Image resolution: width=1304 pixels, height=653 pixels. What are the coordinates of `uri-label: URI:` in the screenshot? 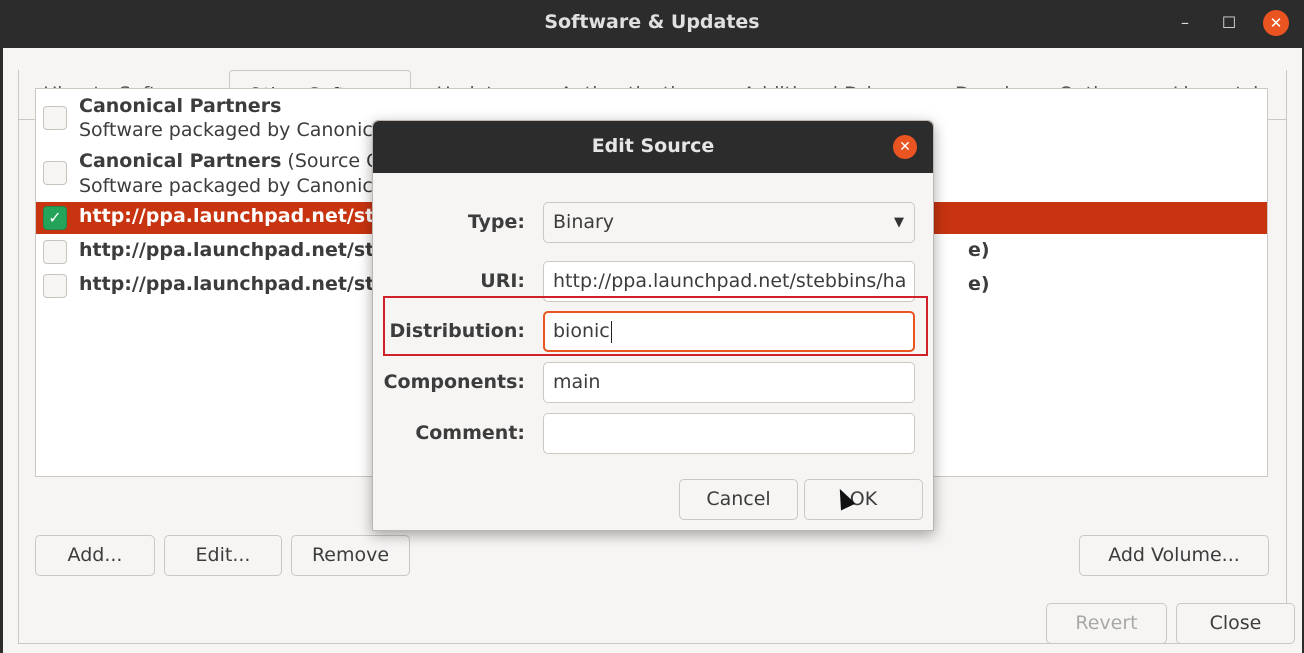 It's located at (502, 281).